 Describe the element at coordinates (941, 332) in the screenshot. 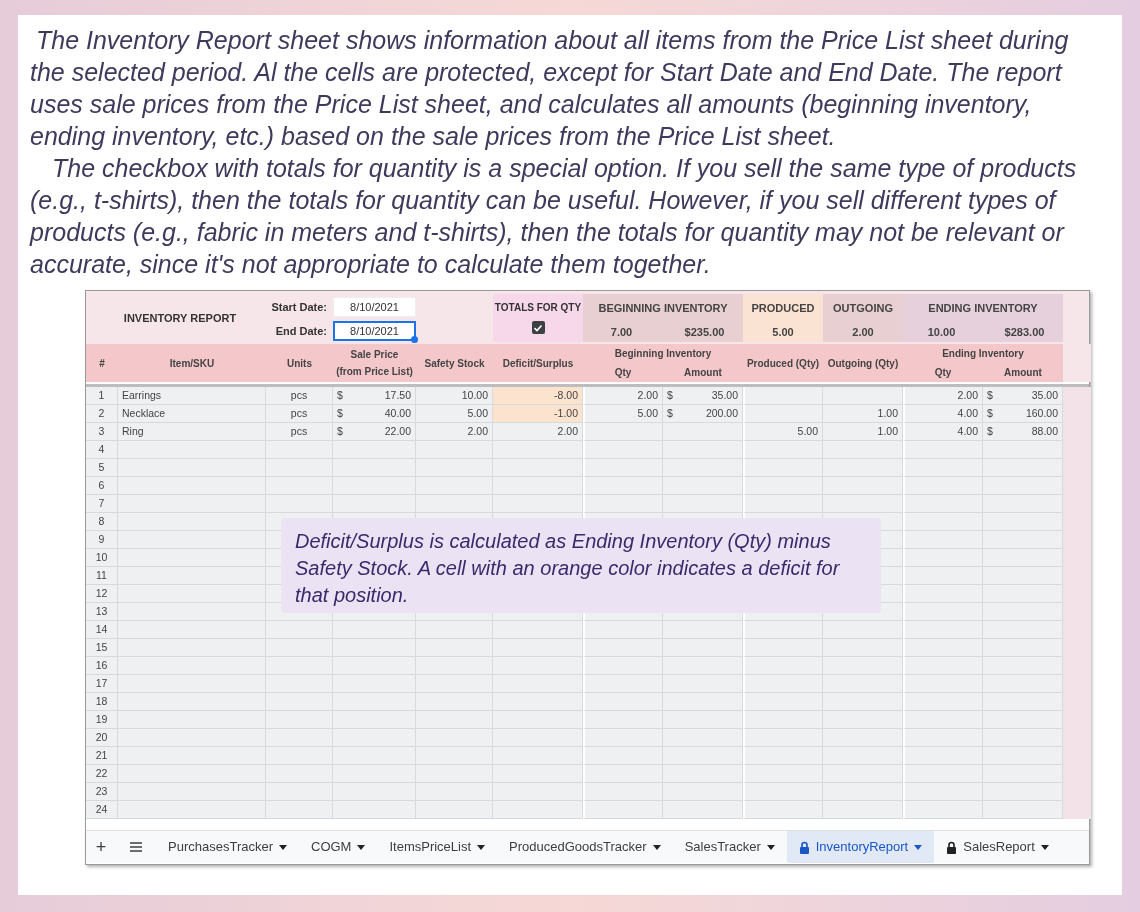

I see `summary-value: 10.00` at that location.